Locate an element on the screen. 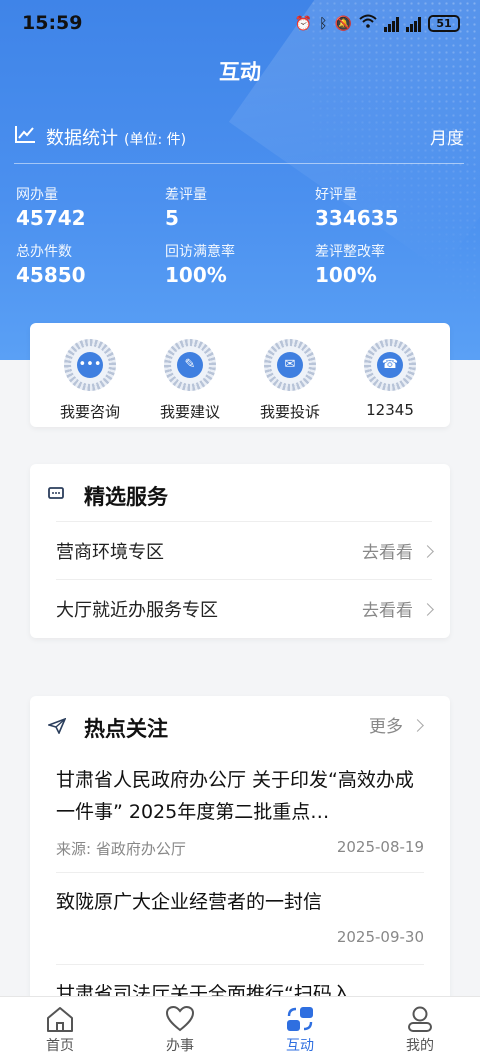  stat-online: 网办量 45742 is located at coordinates (51, 207).